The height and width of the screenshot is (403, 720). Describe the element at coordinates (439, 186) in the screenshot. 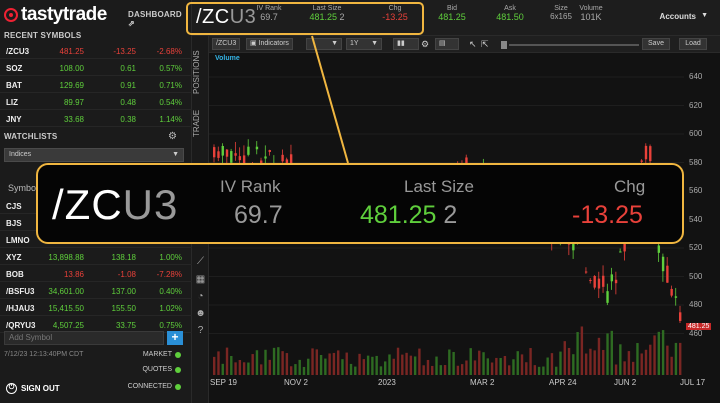

I see `callout-last-size-label: Last Size` at that location.